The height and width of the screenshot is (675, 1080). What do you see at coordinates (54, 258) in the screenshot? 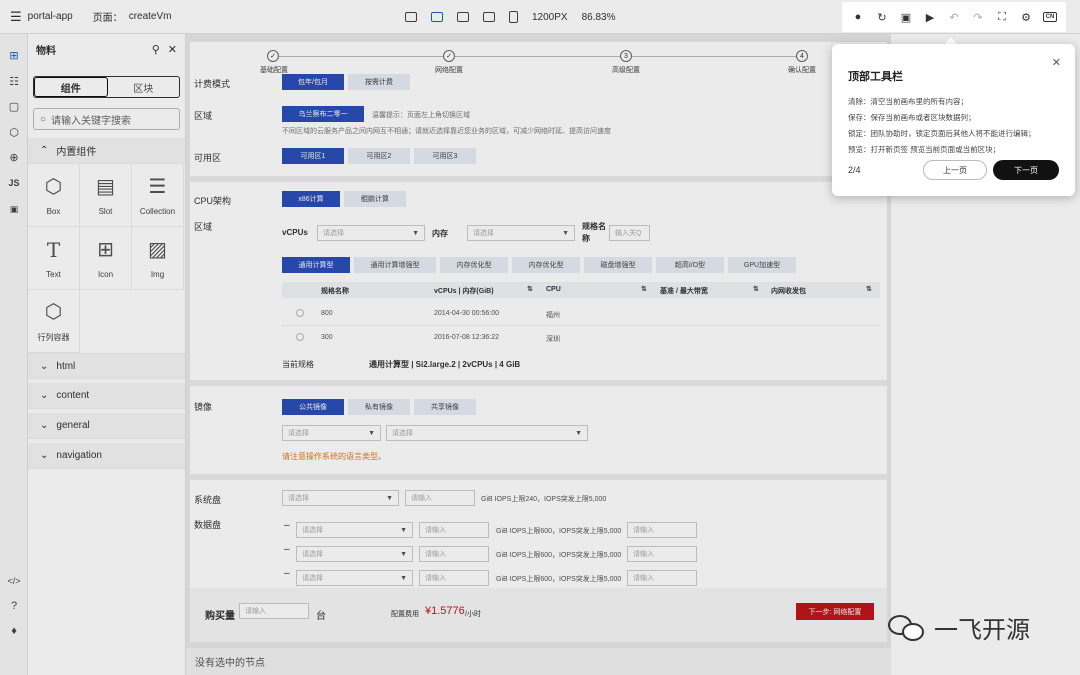
I see `component-text: T Text` at bounding box center [54, 258].